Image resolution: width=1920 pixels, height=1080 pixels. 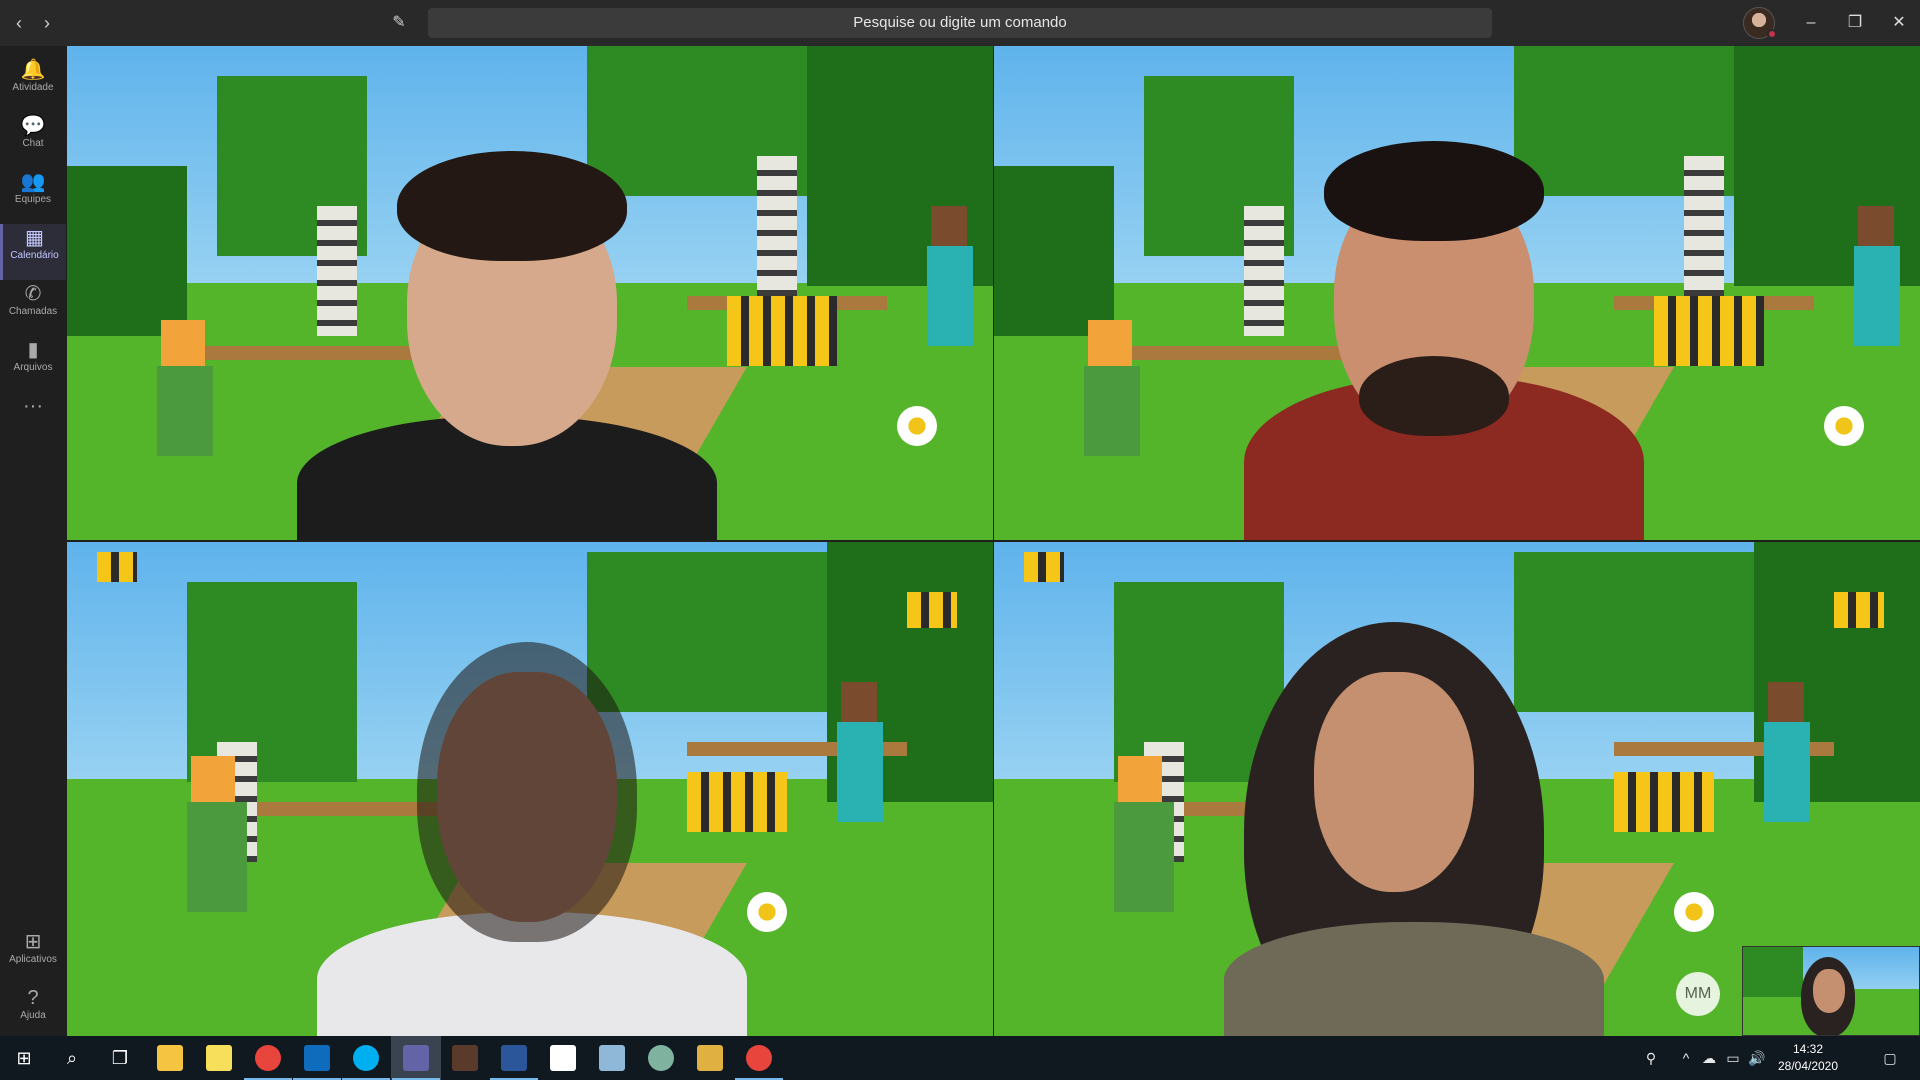 I want to click on rail-item-label: Chat, so click(x=33, y=143).